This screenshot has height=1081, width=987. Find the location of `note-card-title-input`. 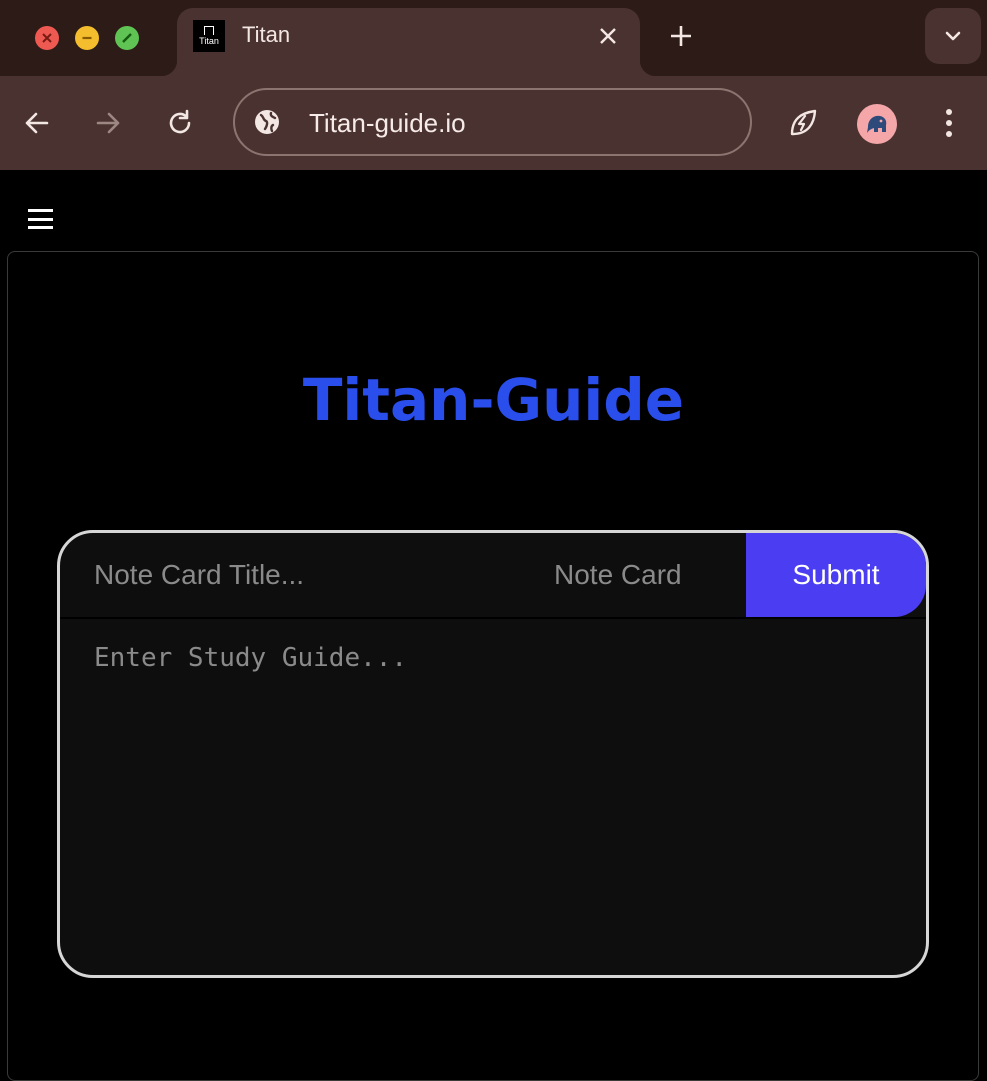

note-card-title-input is located at coordinates (304, 575).